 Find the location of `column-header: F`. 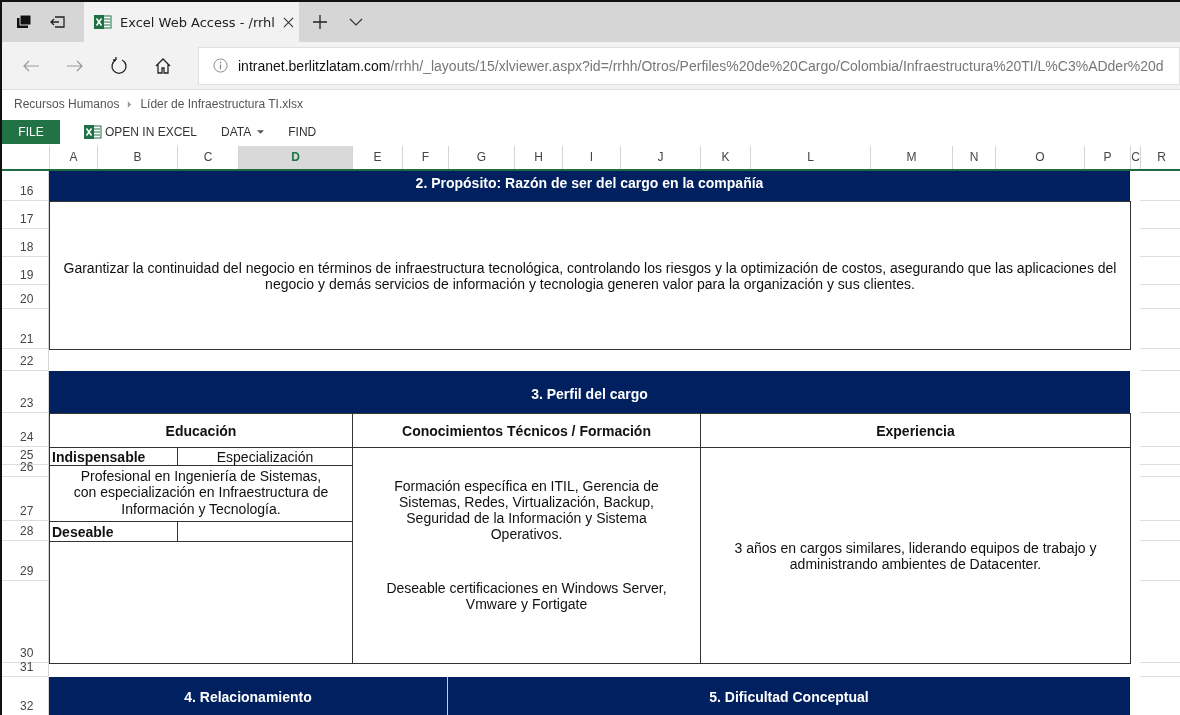

column-header: F is located at coordinates (425, 157).